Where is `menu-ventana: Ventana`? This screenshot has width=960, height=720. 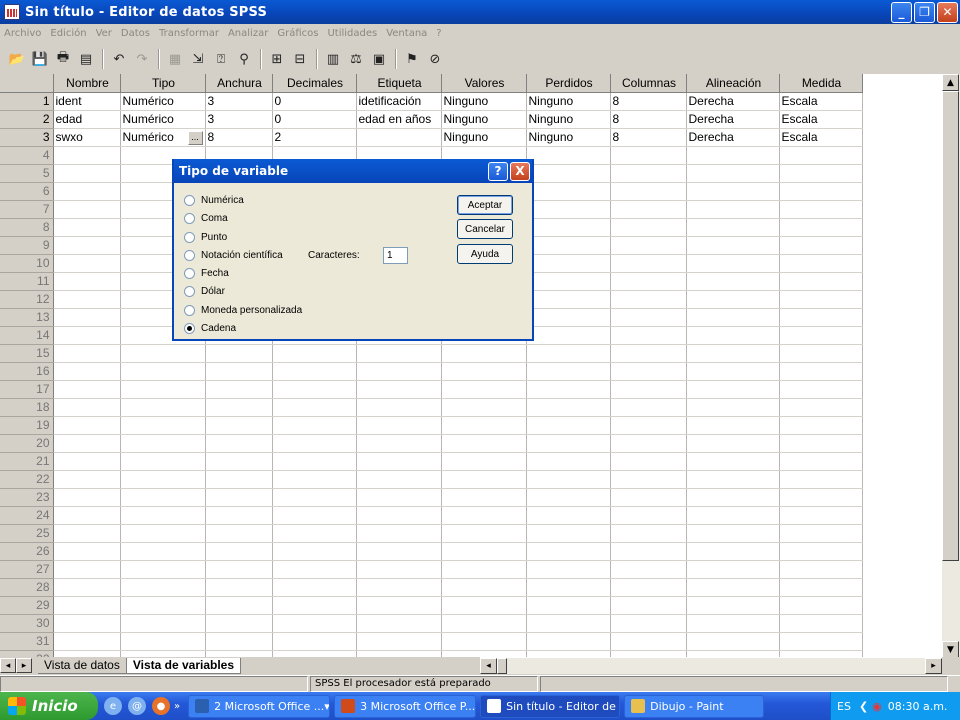 menu-ventana: Ventana is located at coordinates (406, 33).